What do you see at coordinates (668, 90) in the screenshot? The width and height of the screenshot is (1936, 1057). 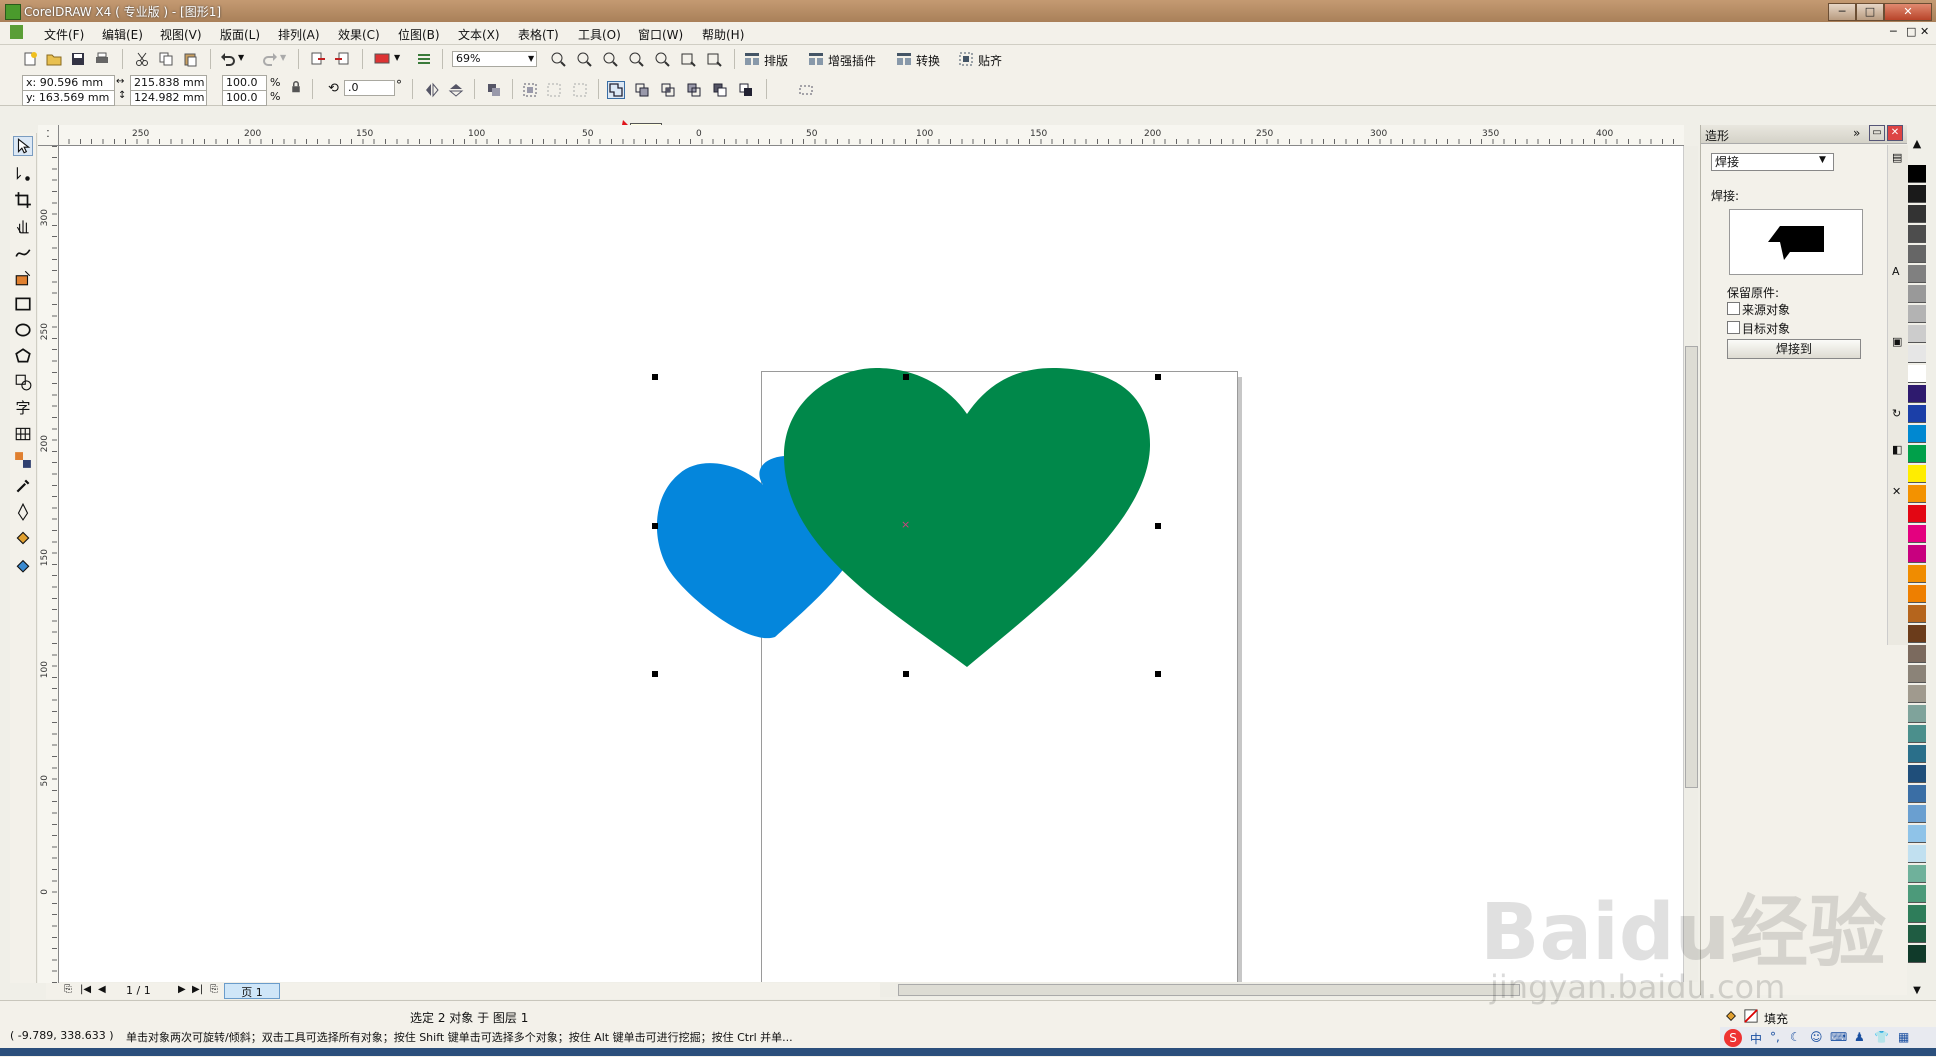 I see `intersect-icon` at bounding box center [668, 90].